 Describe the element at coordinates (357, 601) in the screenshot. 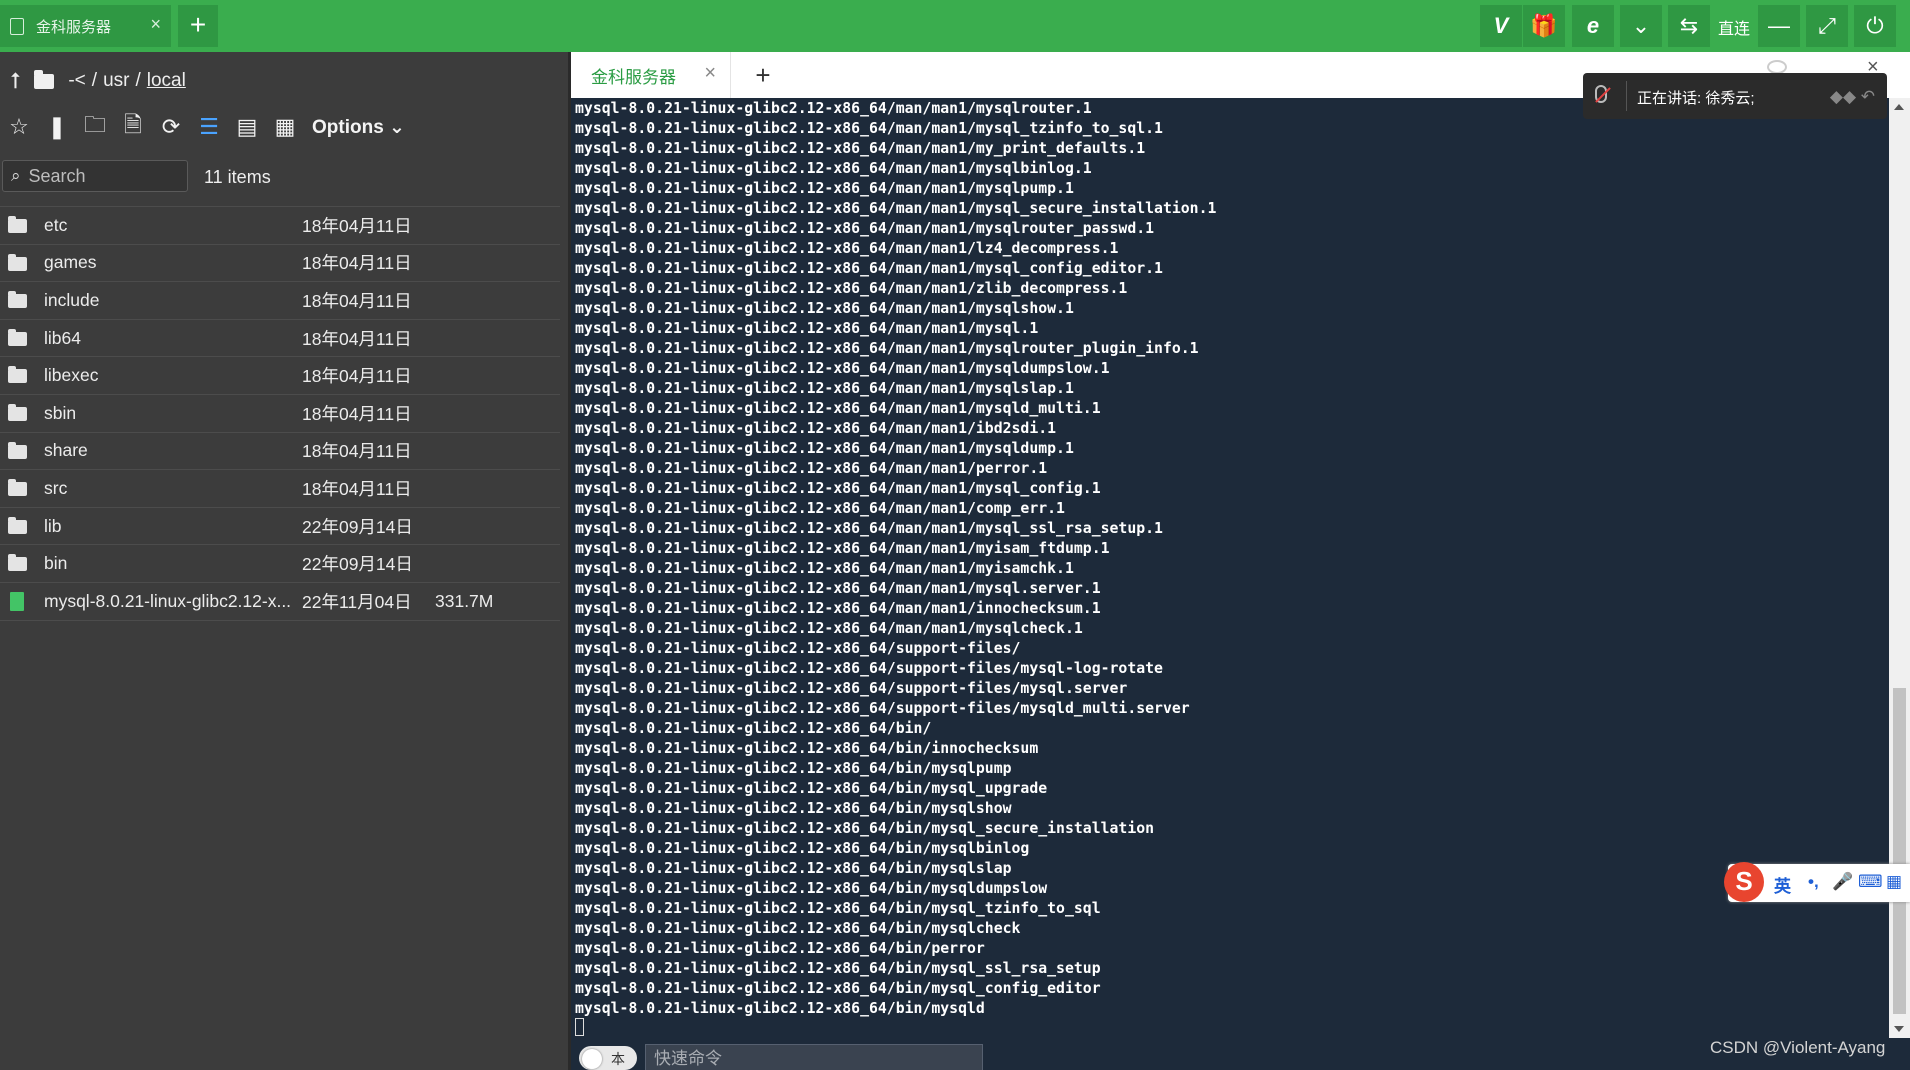

I see `file-date: 22年11月04日` at that location.